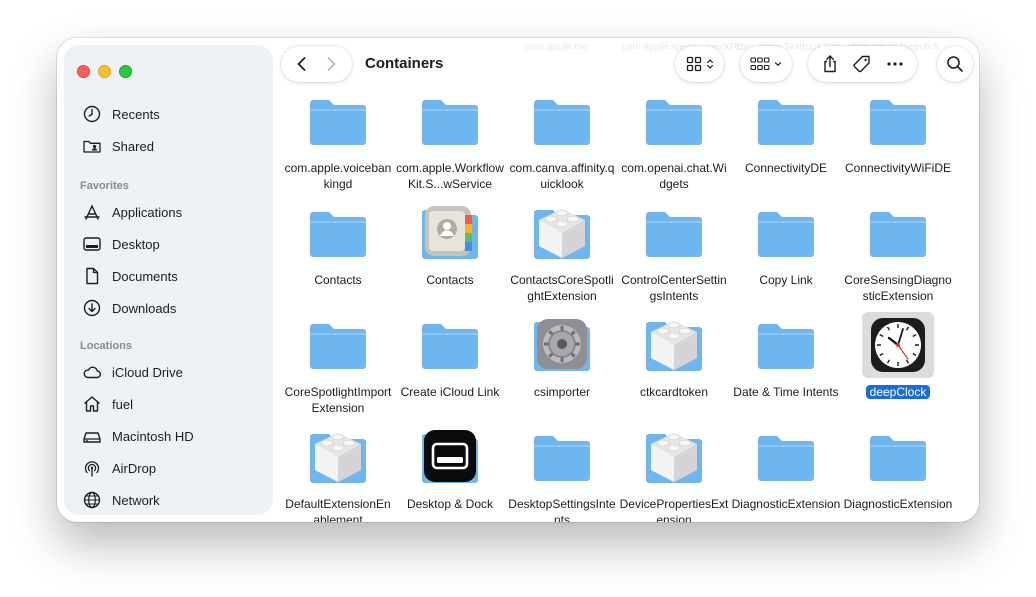  What do you see at coordinates (693, 64) in the screenshot?
I see `grid-view-icon` at bounding box center [693, 64].